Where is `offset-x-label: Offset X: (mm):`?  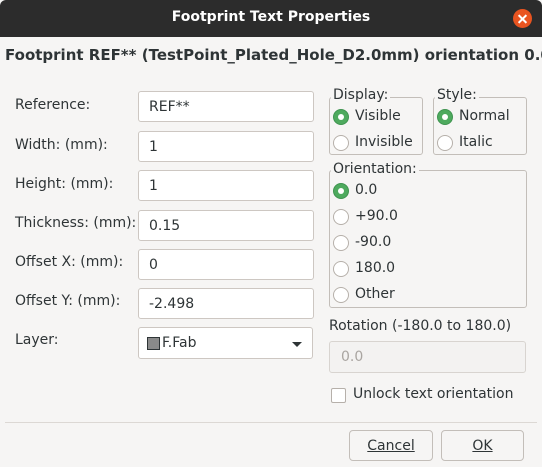
offset-x-label: Offset X: (mm): is located at coordinates (69, 262).